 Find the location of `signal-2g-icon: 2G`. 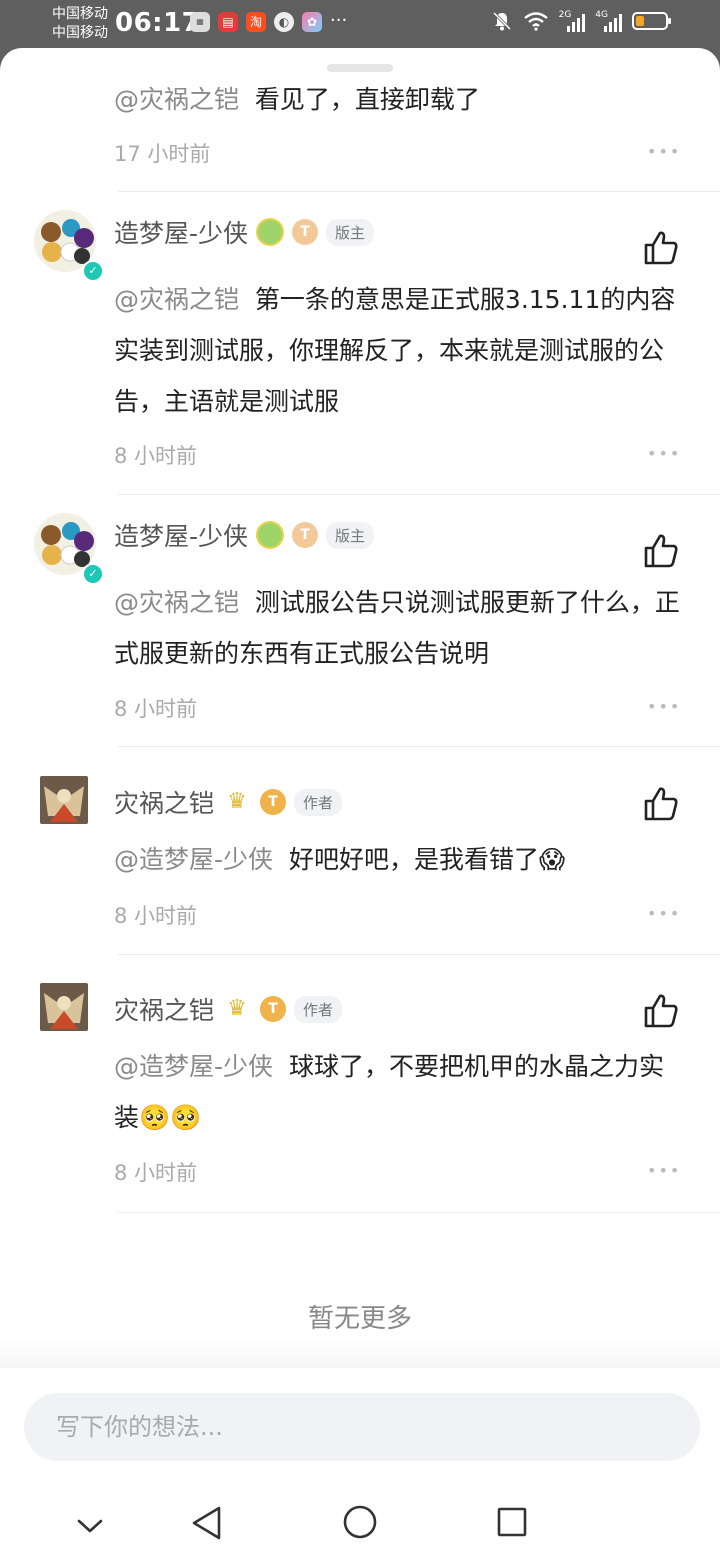

signal-2g-icon: 2G is located at coordinates (572, 21).